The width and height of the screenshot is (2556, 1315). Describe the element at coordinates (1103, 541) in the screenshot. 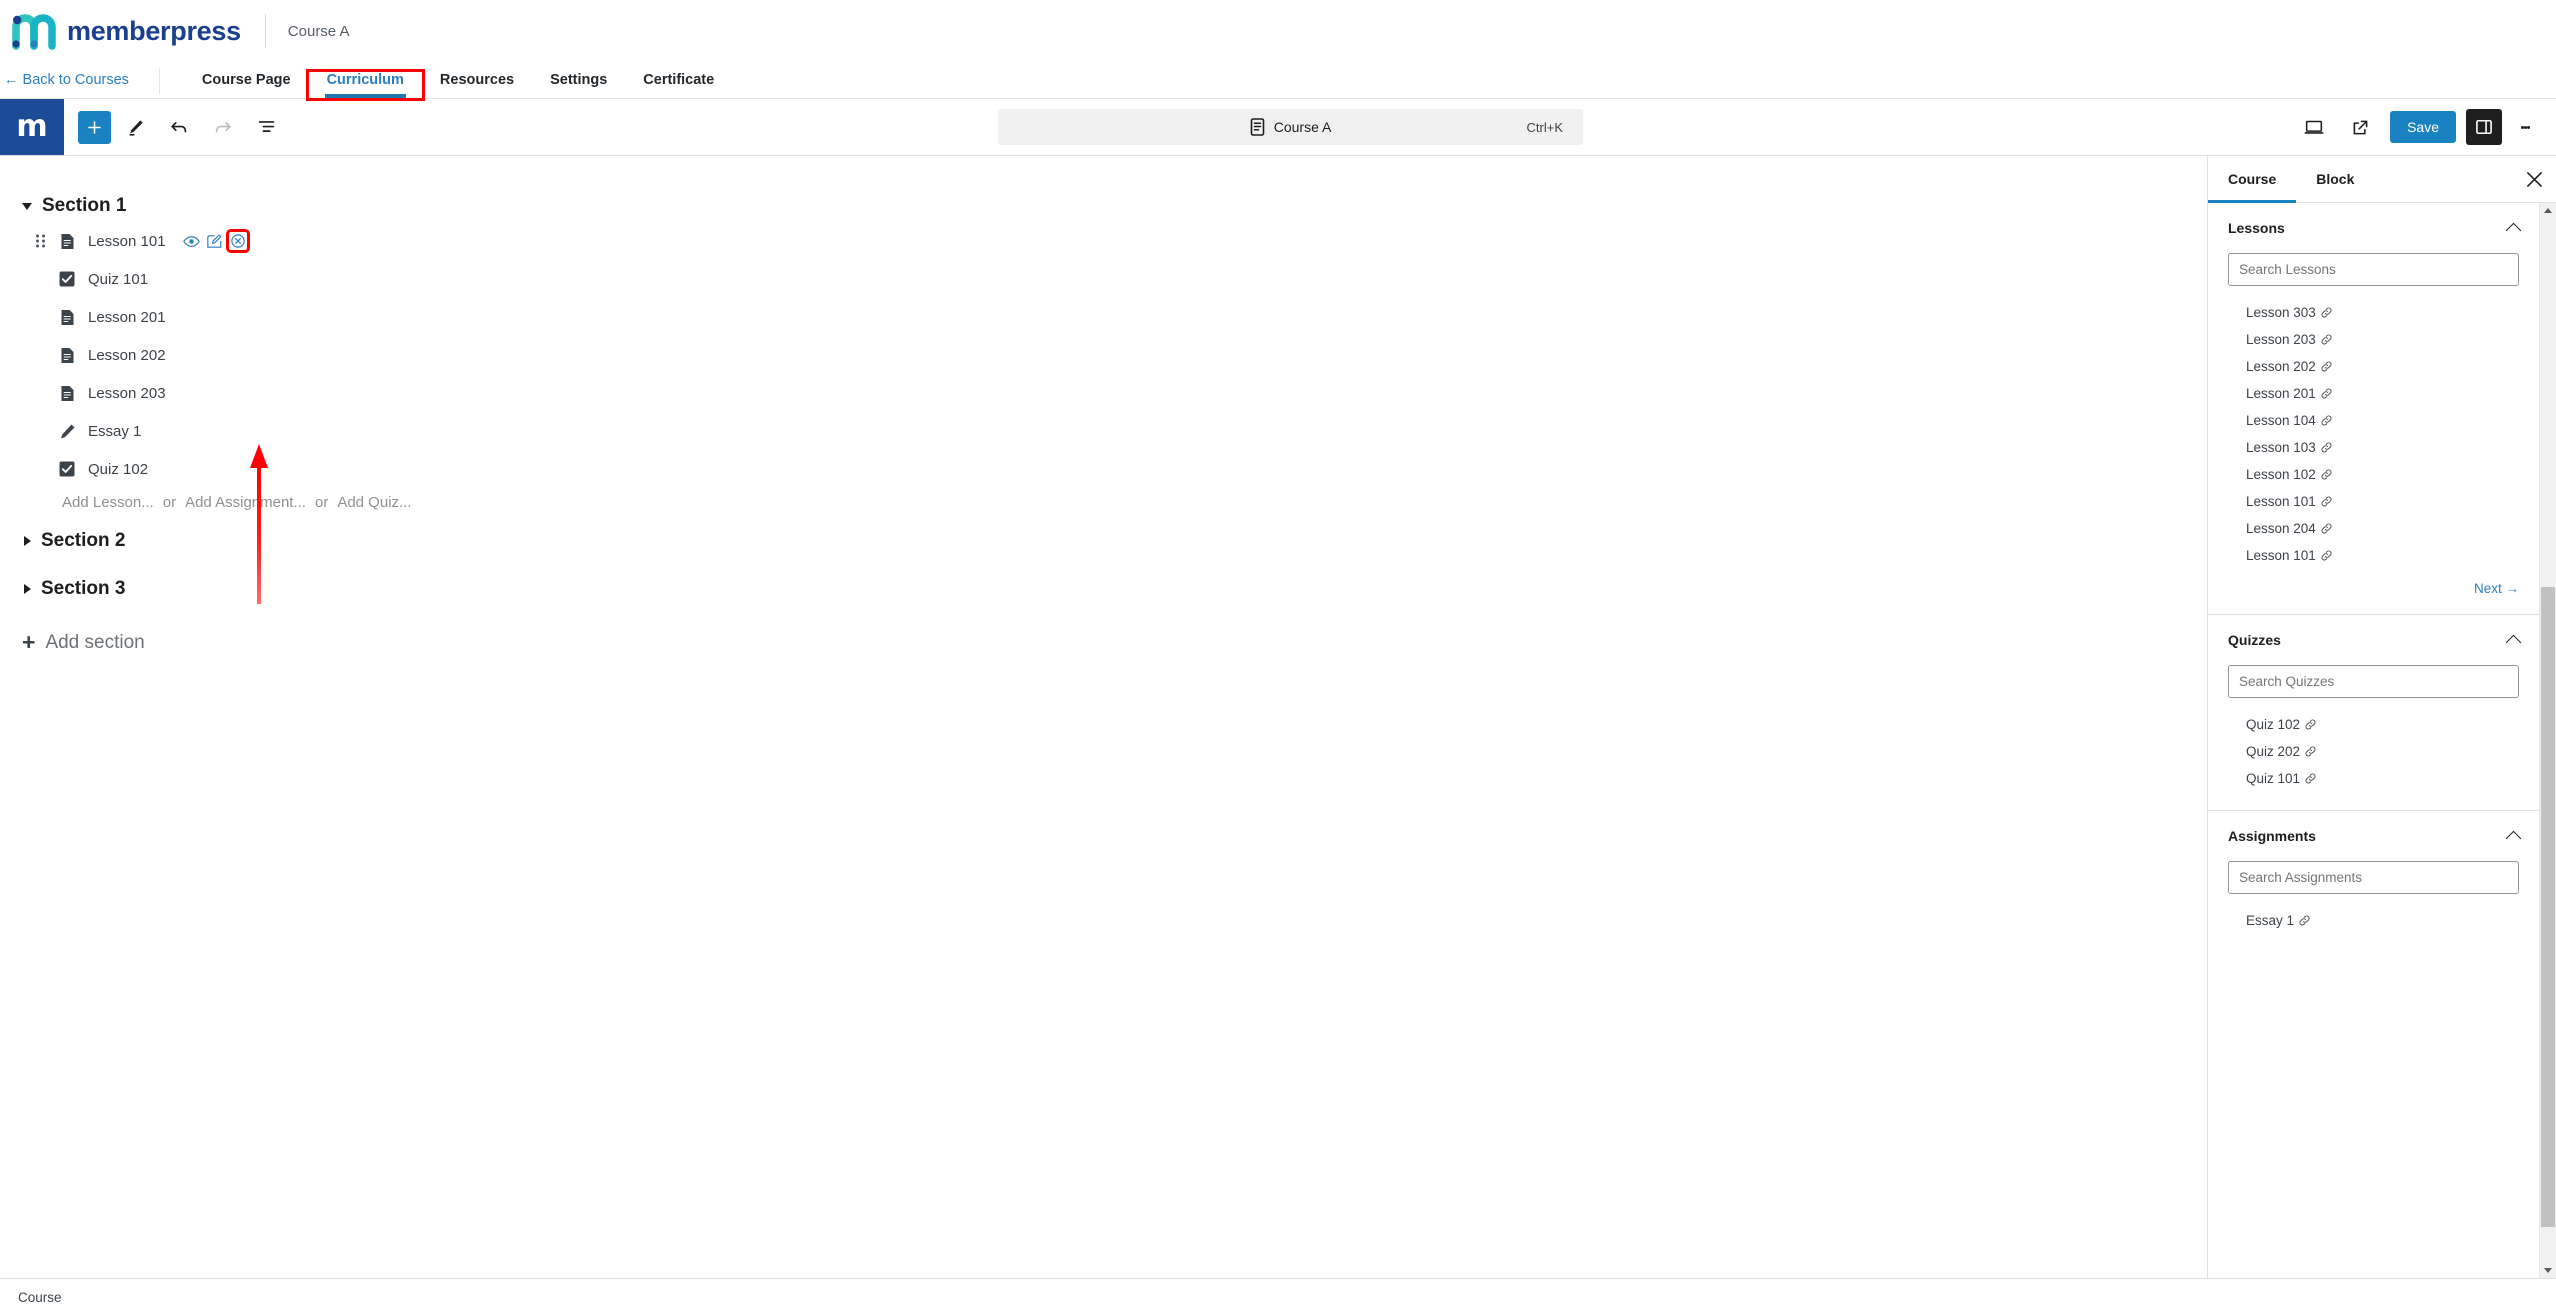

I see `section-header-2: Section 2` at that location.